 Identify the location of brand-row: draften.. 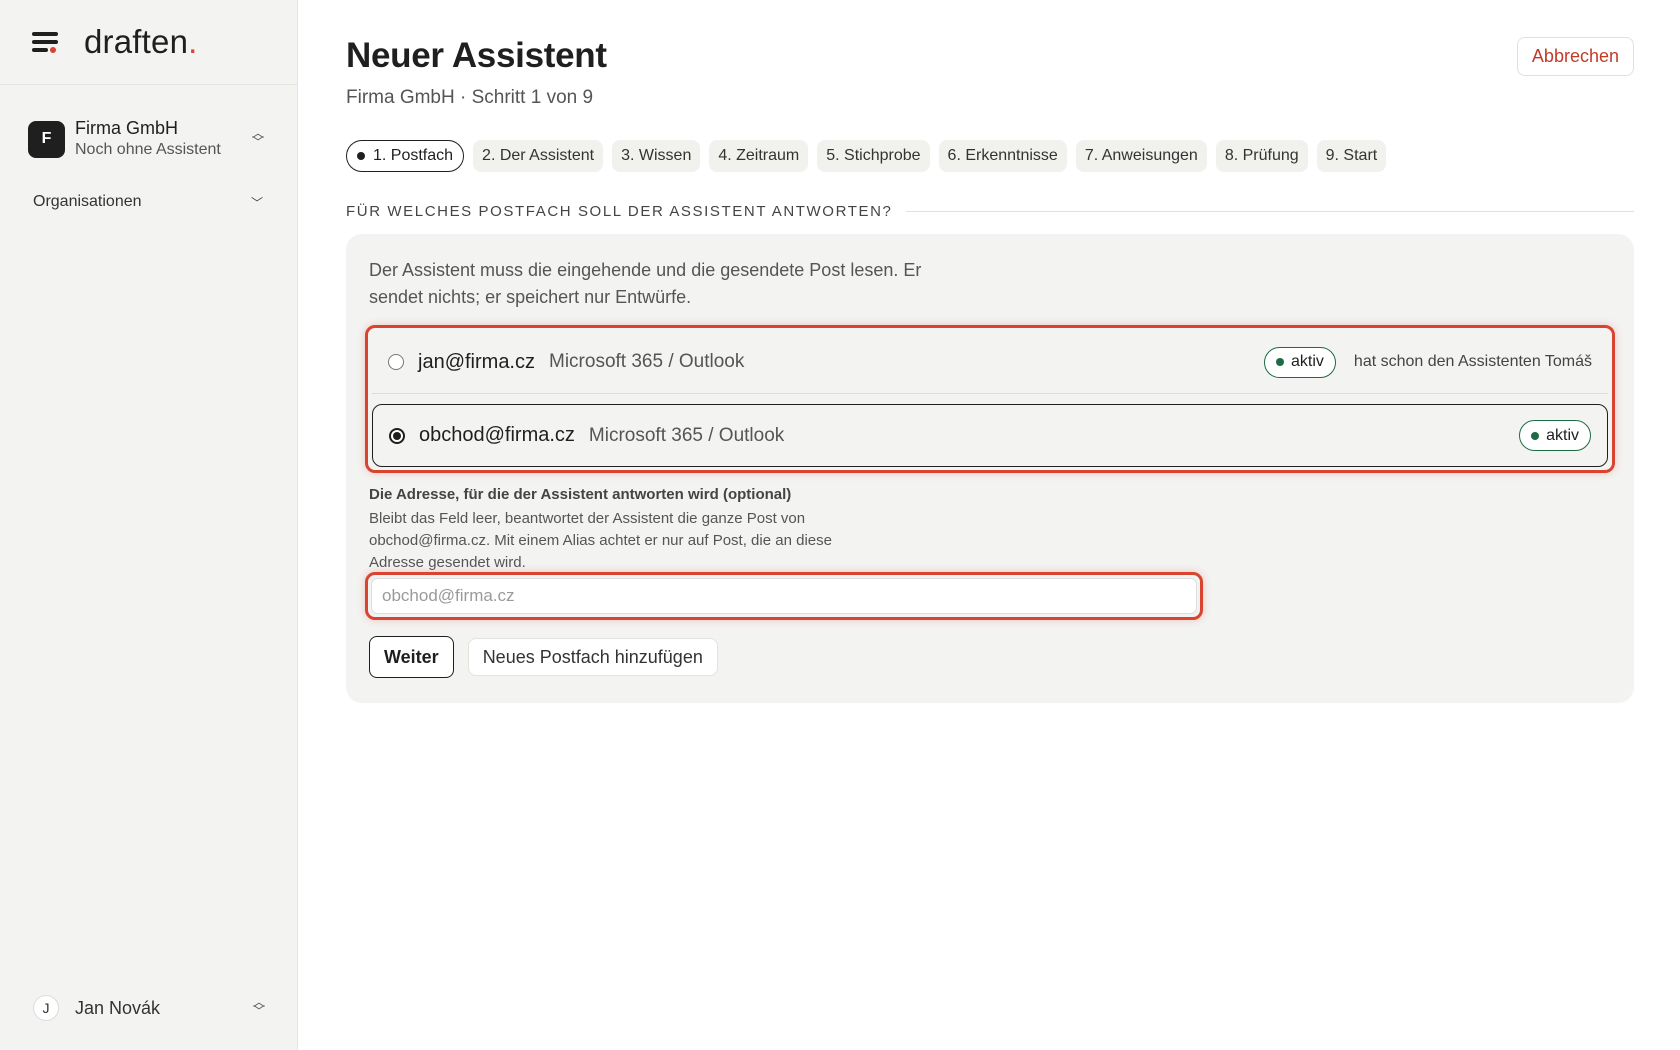
(148, 42).